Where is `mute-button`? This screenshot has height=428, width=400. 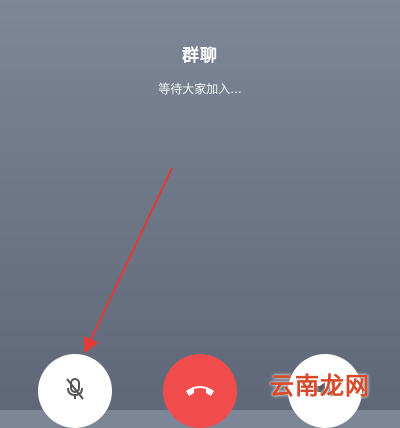
mute-button is located at coordinates (75, 391).